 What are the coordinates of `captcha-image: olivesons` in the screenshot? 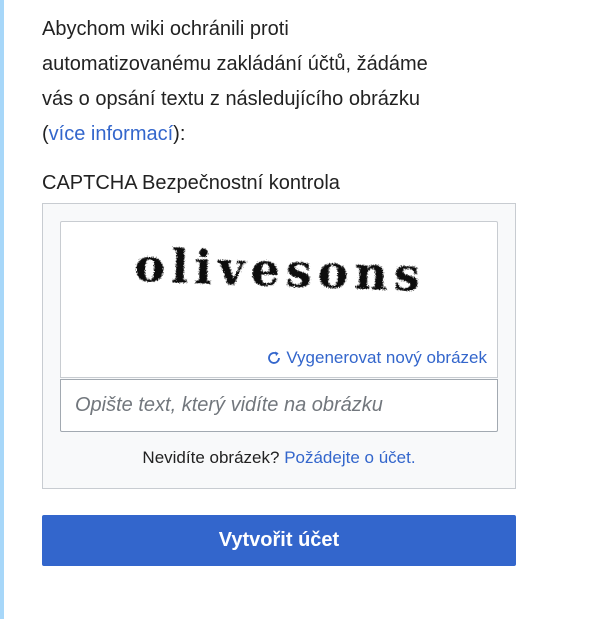 It's located at (279, 270).